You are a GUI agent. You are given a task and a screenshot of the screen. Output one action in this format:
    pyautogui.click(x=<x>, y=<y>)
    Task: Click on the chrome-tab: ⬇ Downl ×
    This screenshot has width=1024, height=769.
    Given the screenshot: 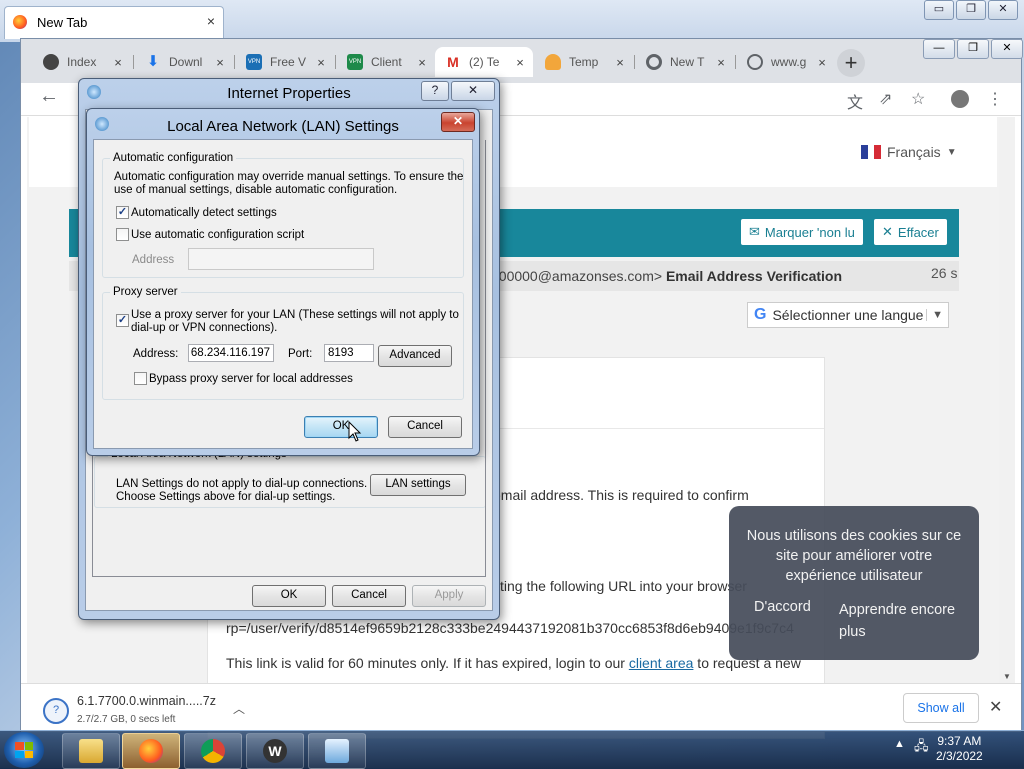 What is the action you would take?
    pyautogui.click(x=184, y=62)
    